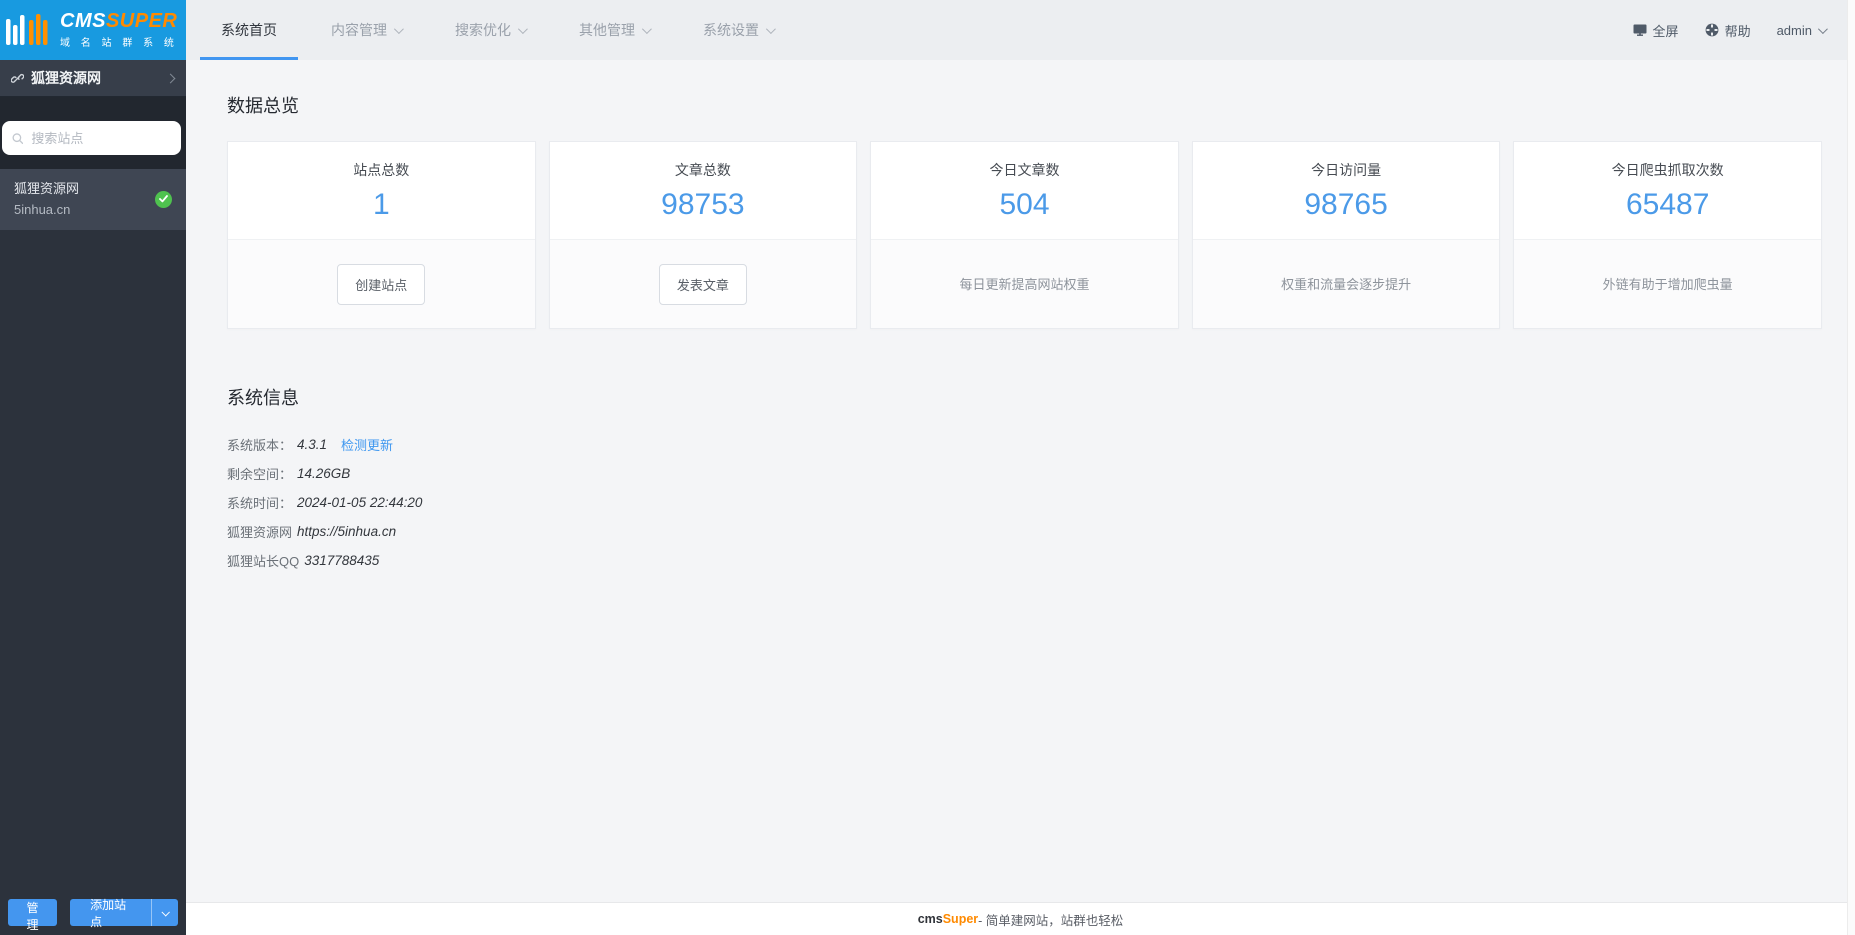  I want to click on username: admin, so click(1794, 30).